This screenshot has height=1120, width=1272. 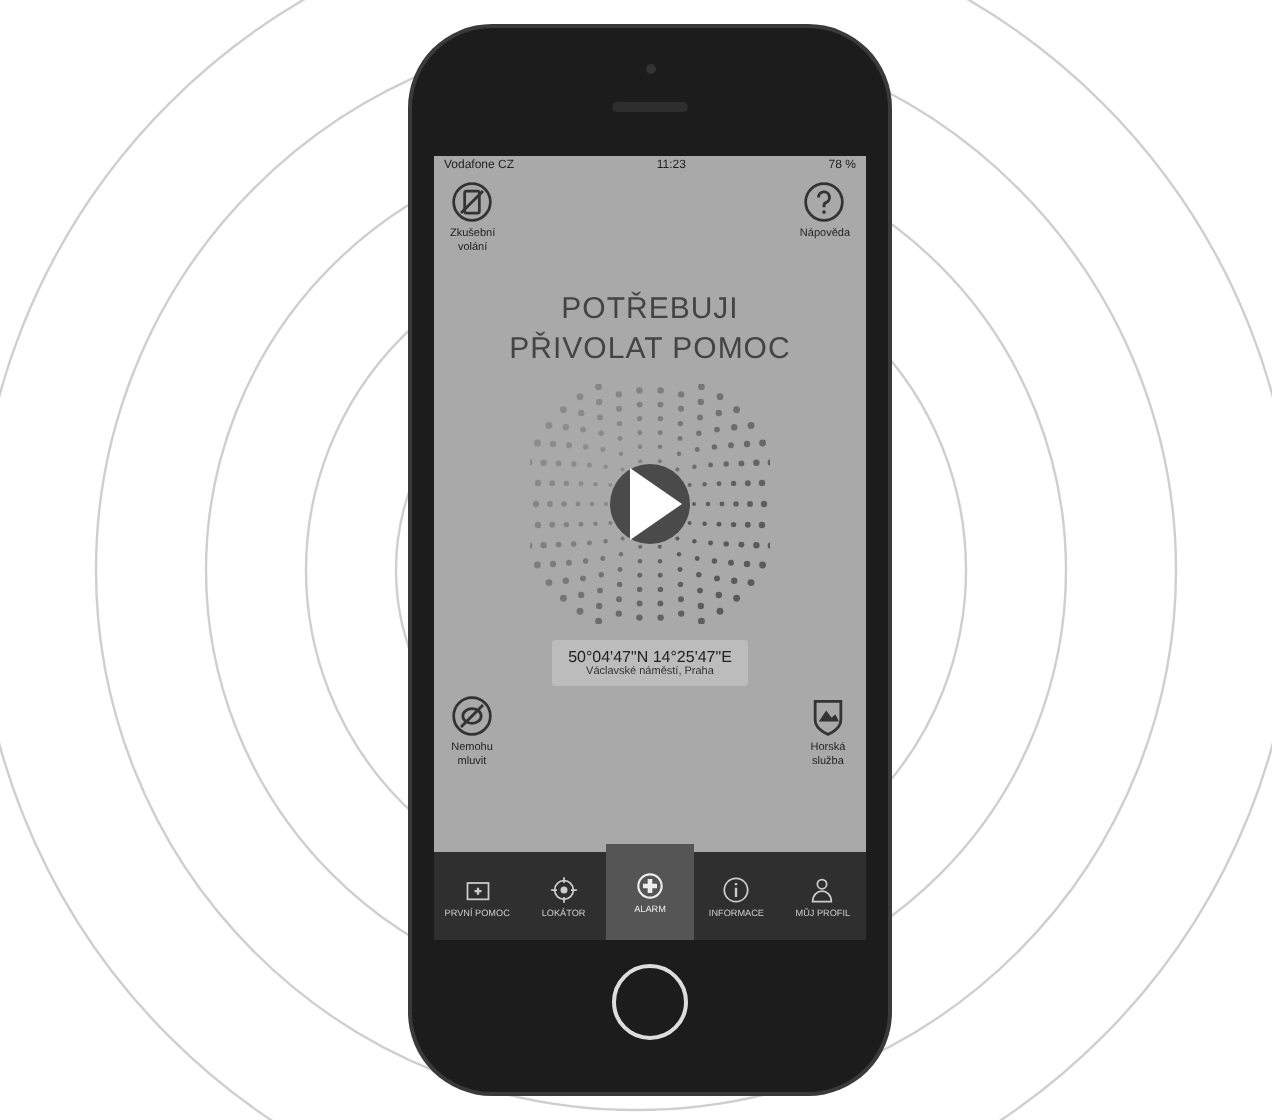 What do you see at coordinates (563, 889) in the screenshot?
I see `target-icon` at bounding box center [563, 889].